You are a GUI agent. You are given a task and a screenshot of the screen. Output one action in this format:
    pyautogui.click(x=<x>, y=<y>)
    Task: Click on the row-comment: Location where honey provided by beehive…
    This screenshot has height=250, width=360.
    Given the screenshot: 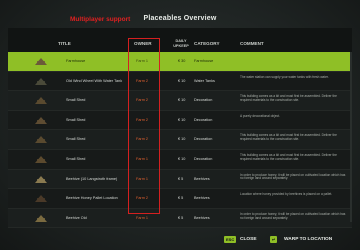 What is the action you would take?
    pyautogui.click(x=286, y=194)
    